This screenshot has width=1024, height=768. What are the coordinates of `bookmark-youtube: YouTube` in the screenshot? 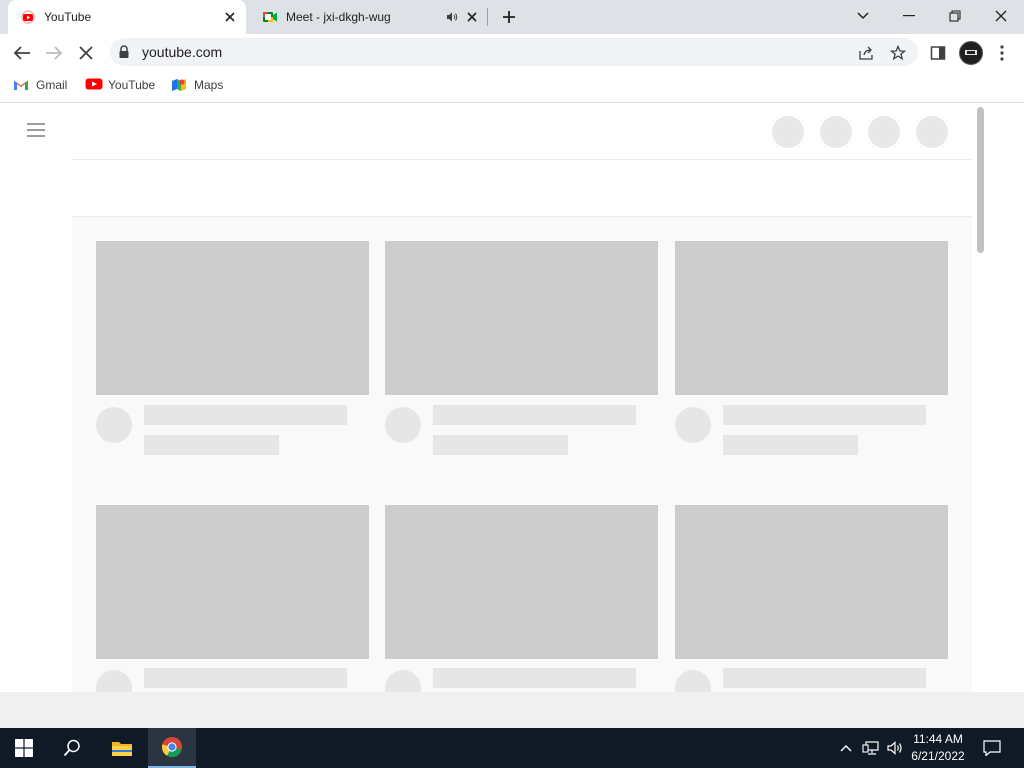 It's located at (120, 85).